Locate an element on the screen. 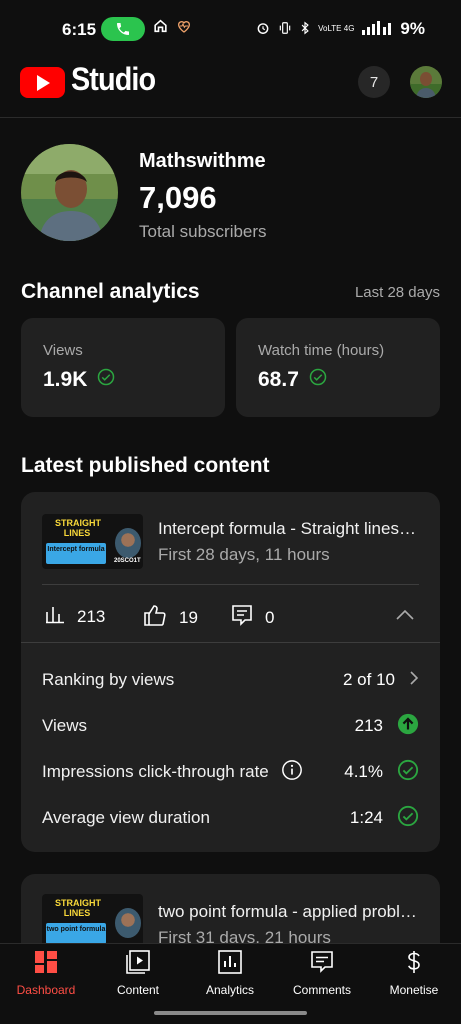 The image size is (461, 1024). vibrate-icon is located at coordinates (285, 29).